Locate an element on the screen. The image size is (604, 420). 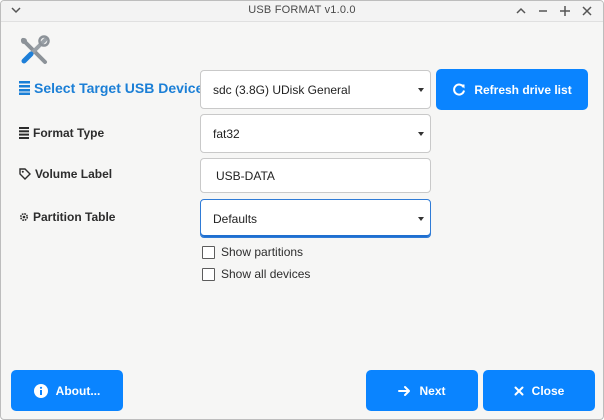
volume-label-label: Volume Label is located at coordinates (65, 174).